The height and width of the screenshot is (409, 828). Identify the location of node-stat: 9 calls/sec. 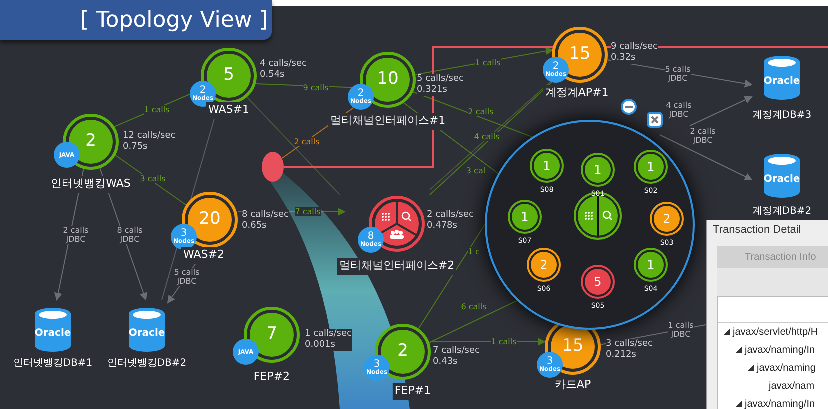
(634, 47).